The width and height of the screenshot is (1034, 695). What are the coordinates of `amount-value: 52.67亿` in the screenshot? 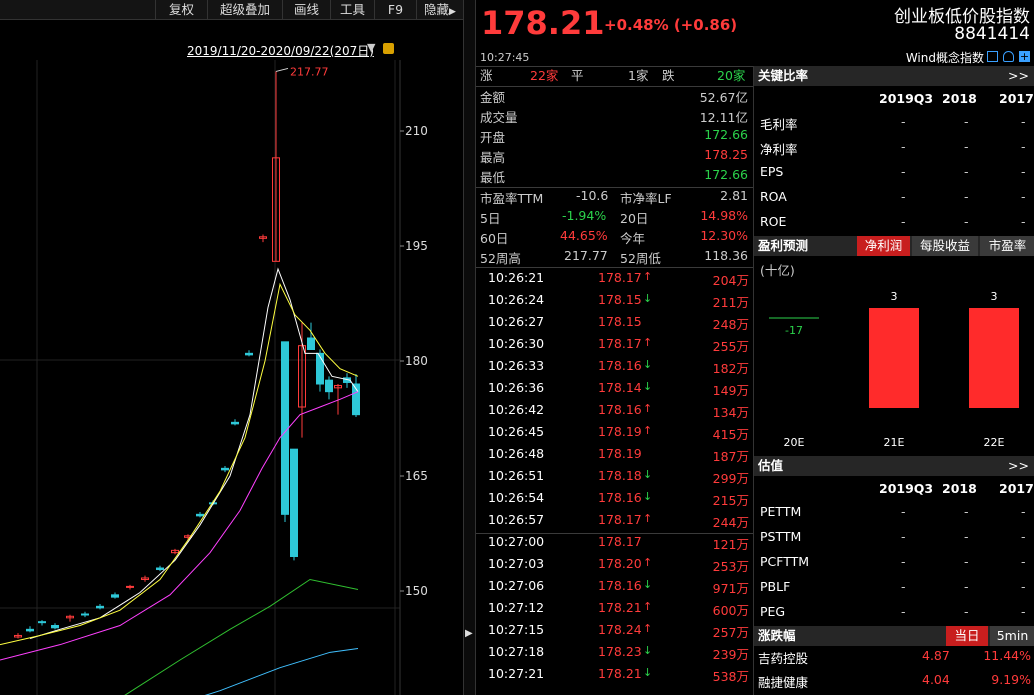 It's located at (724, 96).